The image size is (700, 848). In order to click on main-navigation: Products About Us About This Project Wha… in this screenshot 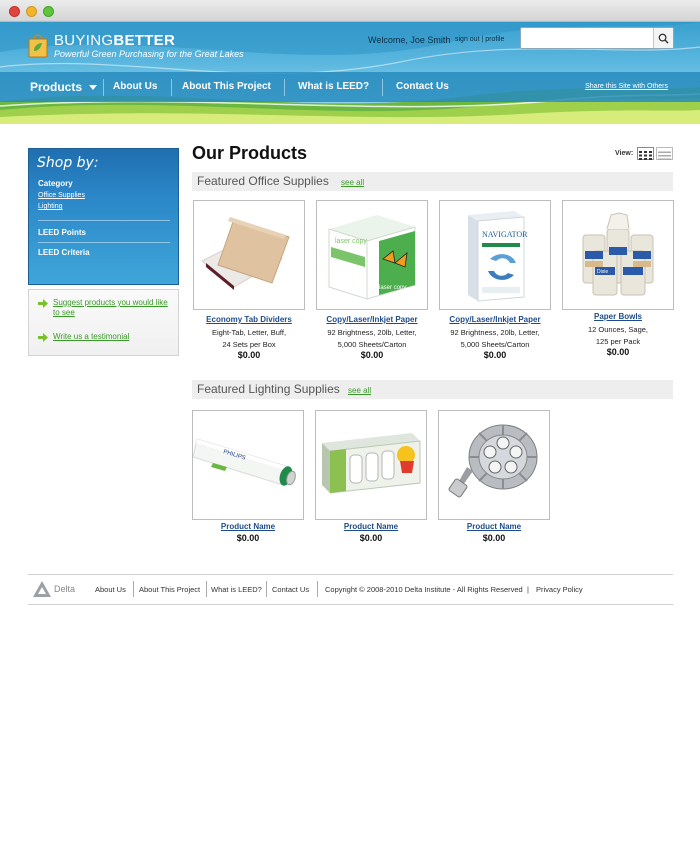, I will do `click(350, 87)`.